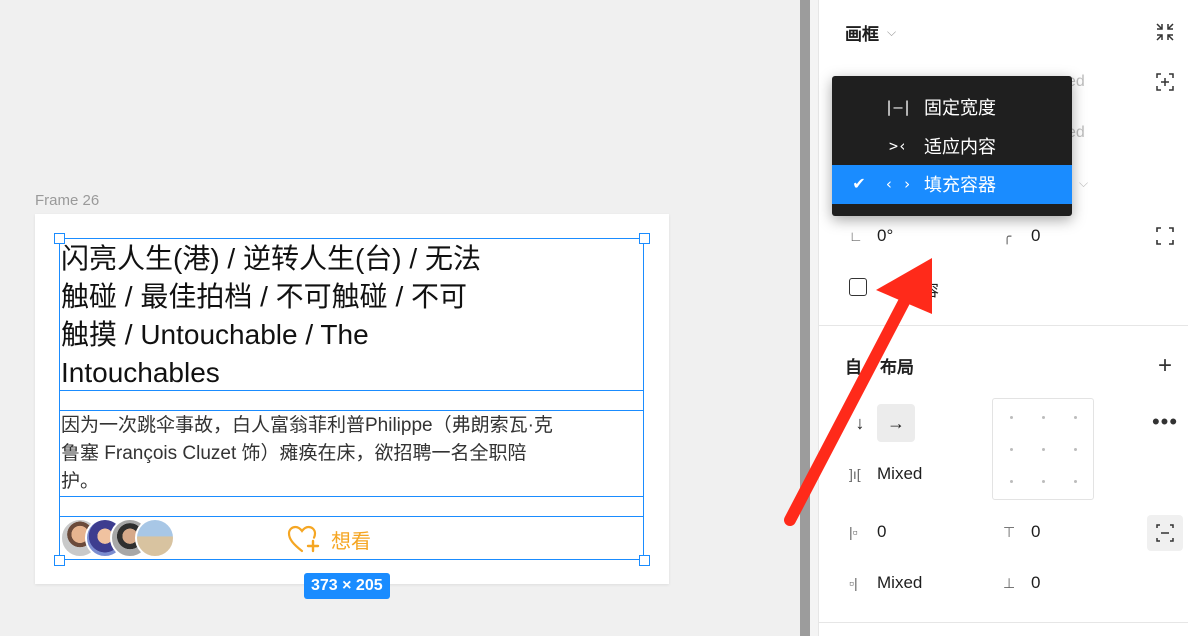 The width and height of the screenshot is (1188, 636). I want to click on resize-handle-top-left, so click(59, 238).